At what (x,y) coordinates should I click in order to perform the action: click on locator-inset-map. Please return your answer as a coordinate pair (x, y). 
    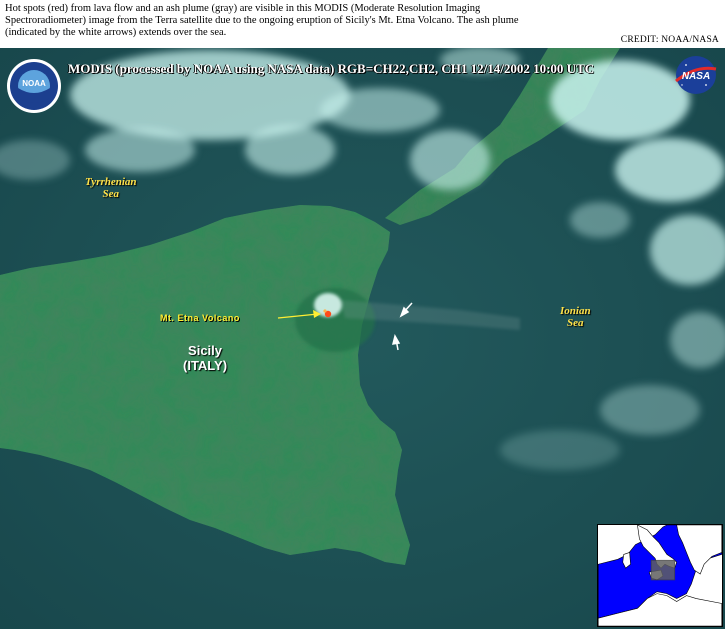
    Looking at the image, I should click on (660, 575).